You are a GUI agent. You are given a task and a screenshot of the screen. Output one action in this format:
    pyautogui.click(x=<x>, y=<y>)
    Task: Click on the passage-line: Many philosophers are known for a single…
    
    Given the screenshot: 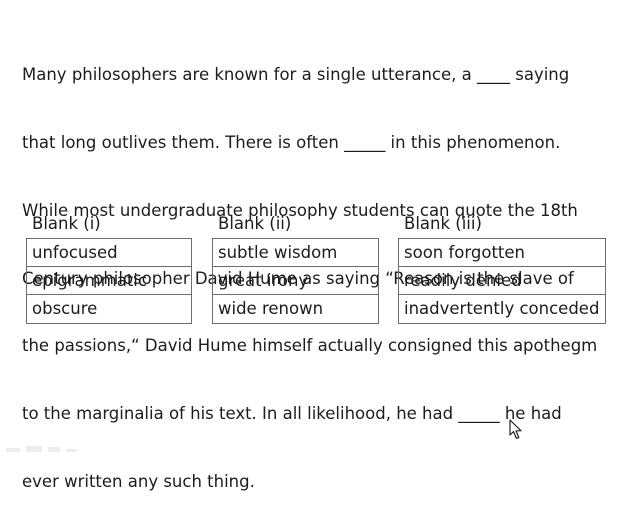 What is the action you would take?
    pyautogui.click(x=296, y=75)
    